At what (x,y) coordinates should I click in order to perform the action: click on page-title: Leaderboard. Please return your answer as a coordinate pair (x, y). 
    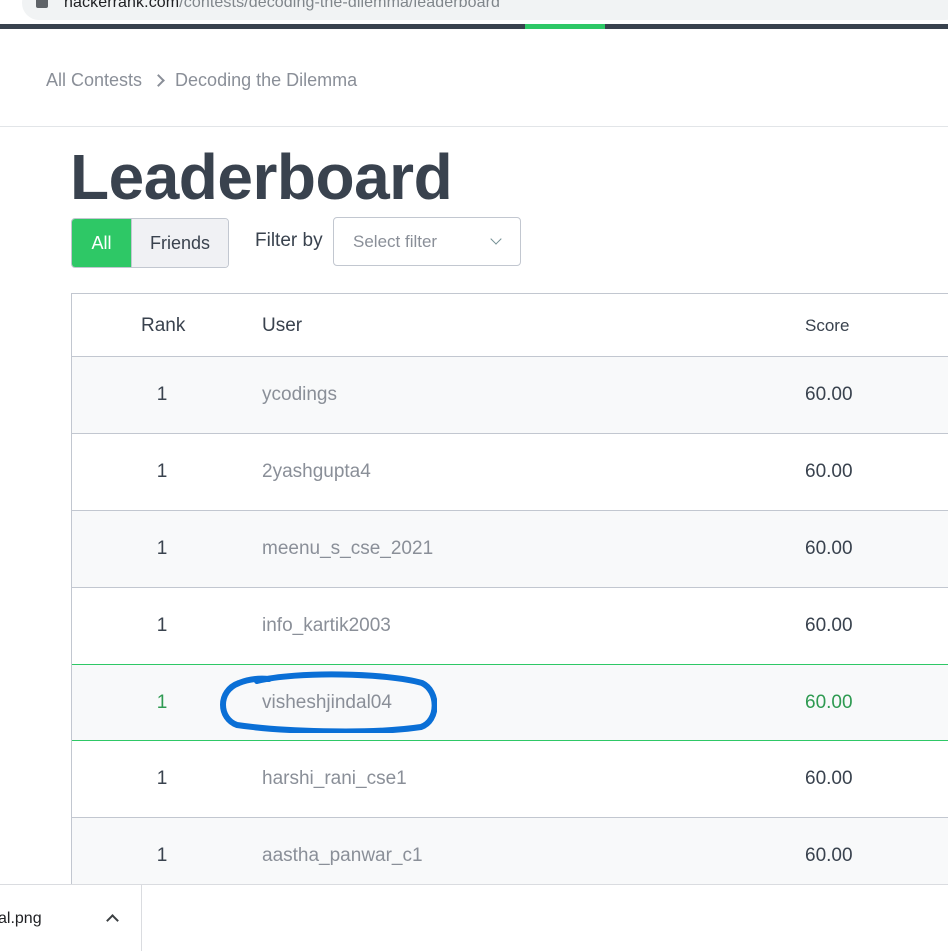
    Looking at the image, I should click on (261, 177).